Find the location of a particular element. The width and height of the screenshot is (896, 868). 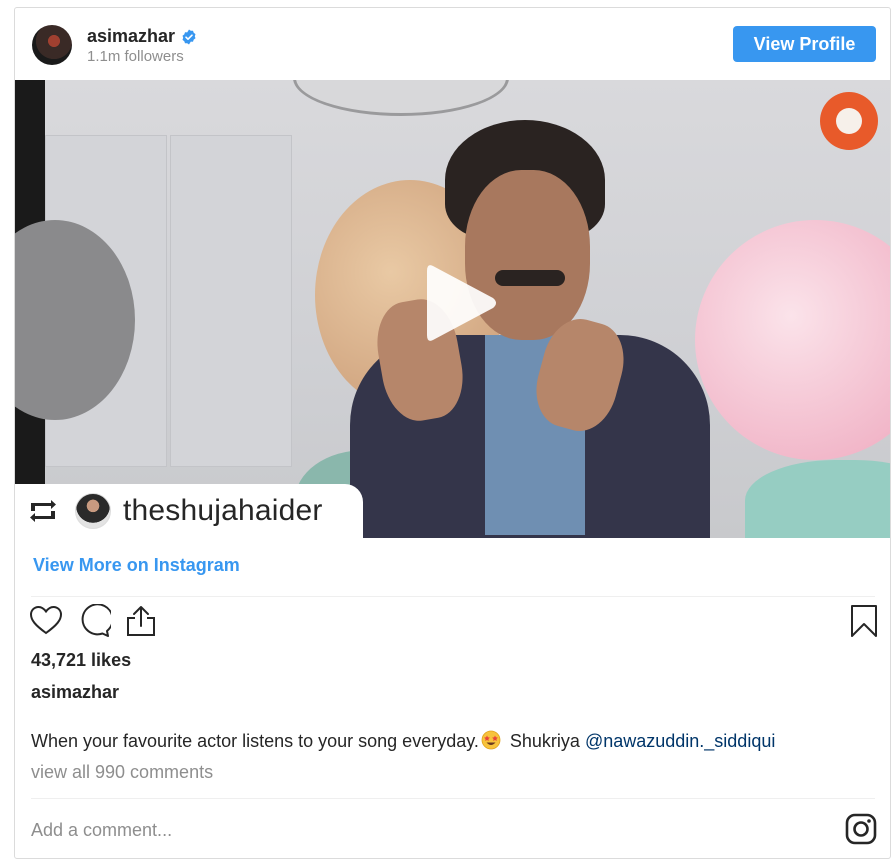

username-row: asimazhar is located at coordinates (142, 36).